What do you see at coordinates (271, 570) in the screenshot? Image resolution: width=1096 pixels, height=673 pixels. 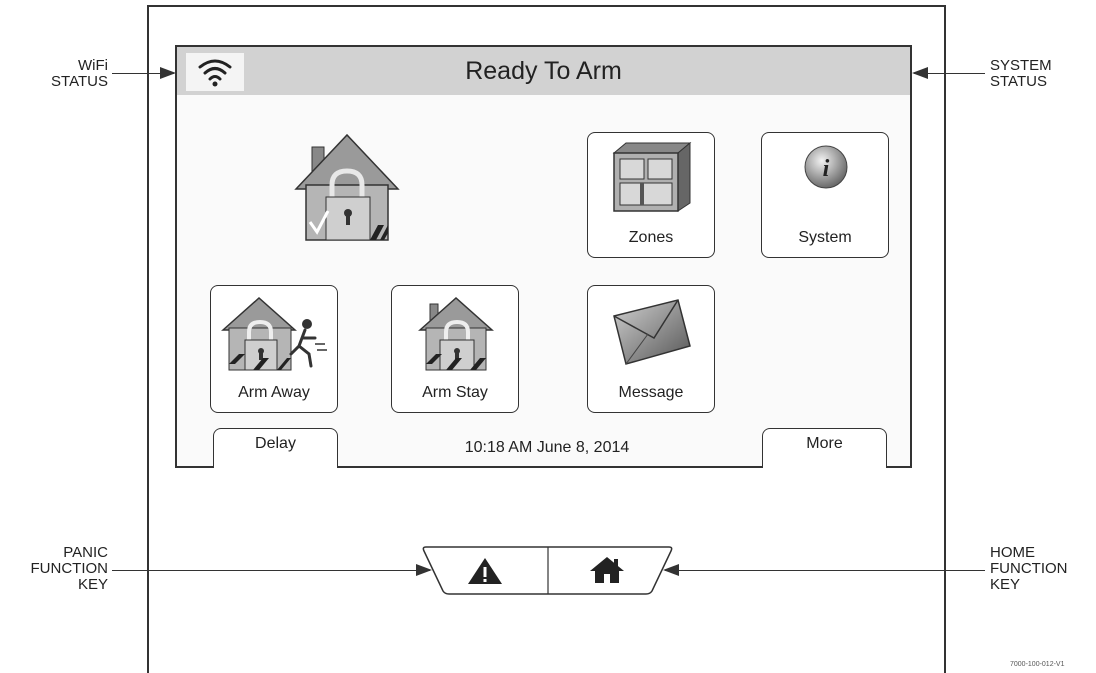 I see `panic-callout-line` at bounding box center [271, 570].